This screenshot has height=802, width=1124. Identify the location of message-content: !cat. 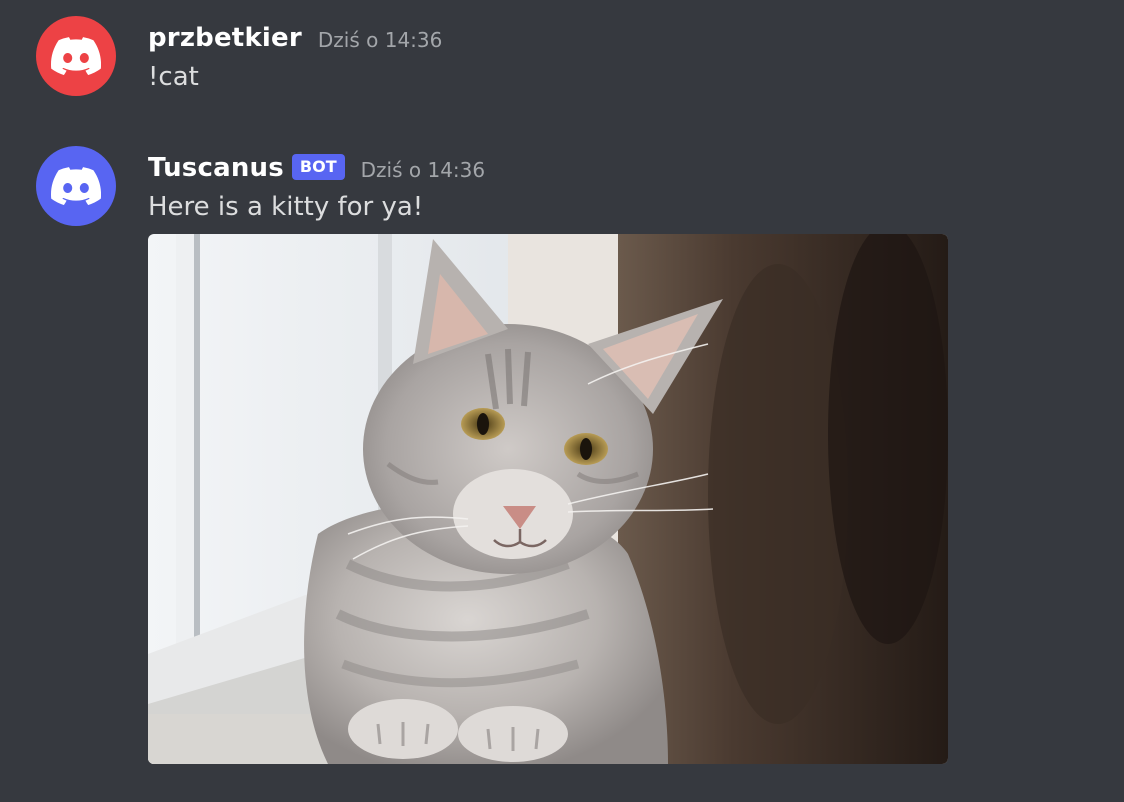
(173, 77).